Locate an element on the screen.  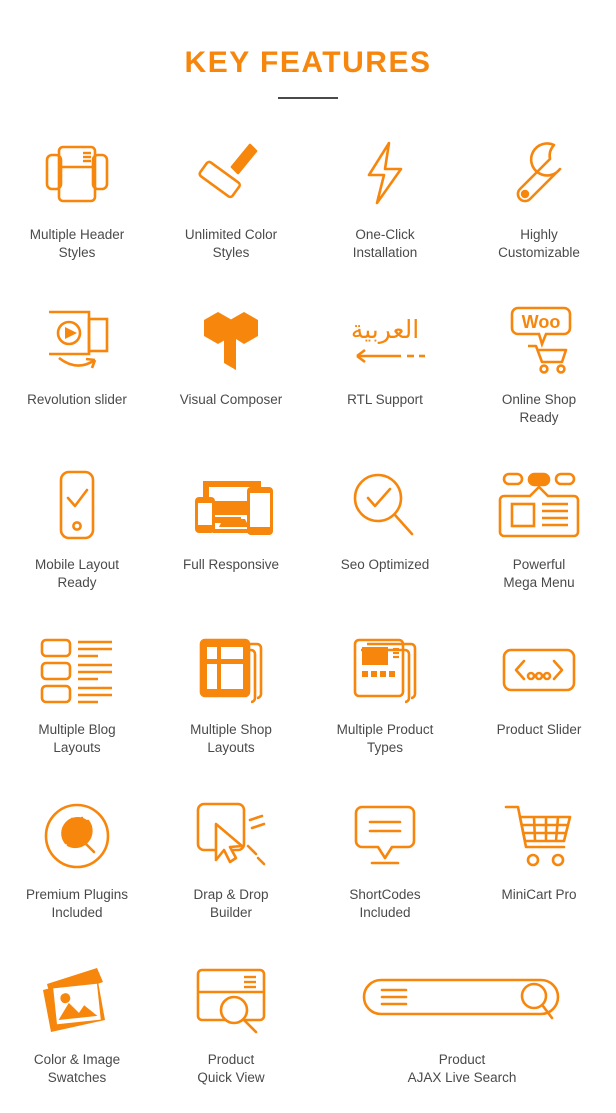
svg-text: العربية is located at coordinates (385, 329).